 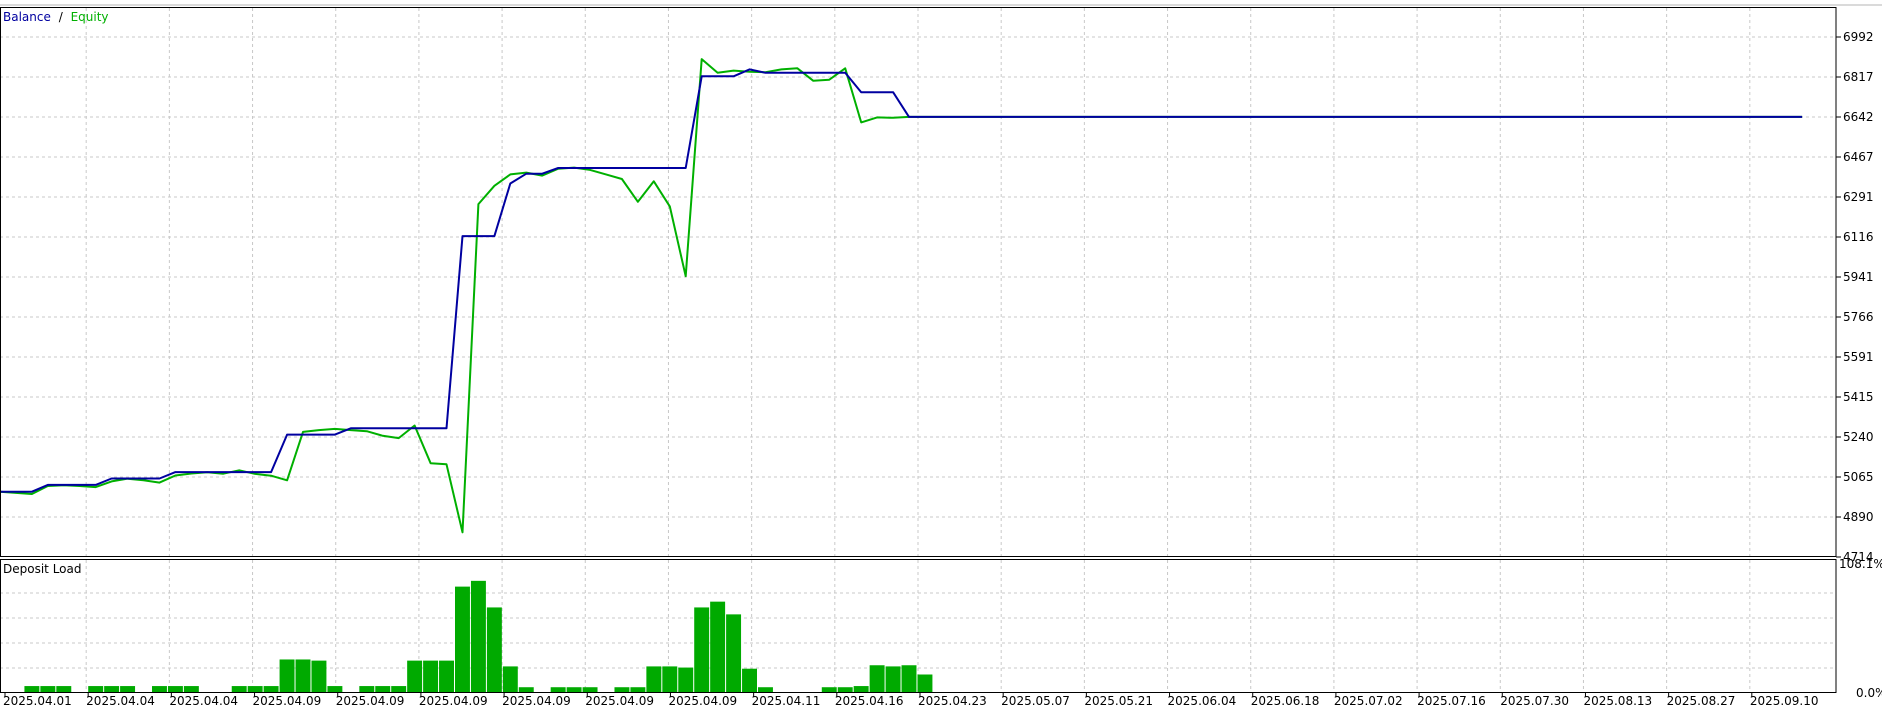 What do you see at coordinates (1784, 701) in the screenshot?
I see `x-tick-label: 2025.09.10` at bounding box center [1784, 701].